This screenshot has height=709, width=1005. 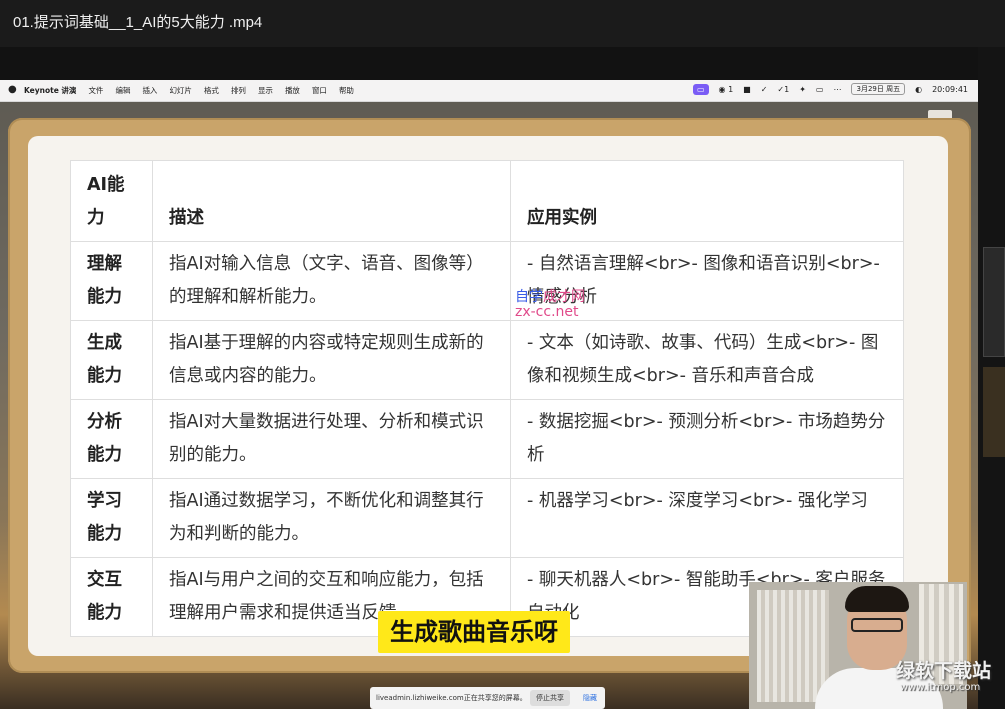 What do you see at coordinates (150, 90) in the screenshot?
I see `menu-item: 插入` at bounding box center [150, 90].